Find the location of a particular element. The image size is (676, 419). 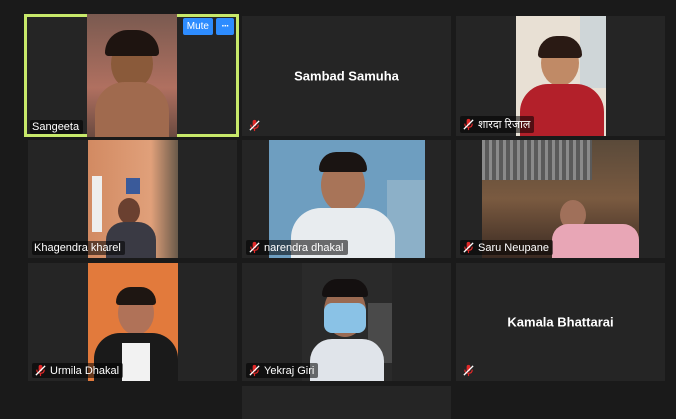

participant-name: Saru Neupane is located at coordinates (513, 247).